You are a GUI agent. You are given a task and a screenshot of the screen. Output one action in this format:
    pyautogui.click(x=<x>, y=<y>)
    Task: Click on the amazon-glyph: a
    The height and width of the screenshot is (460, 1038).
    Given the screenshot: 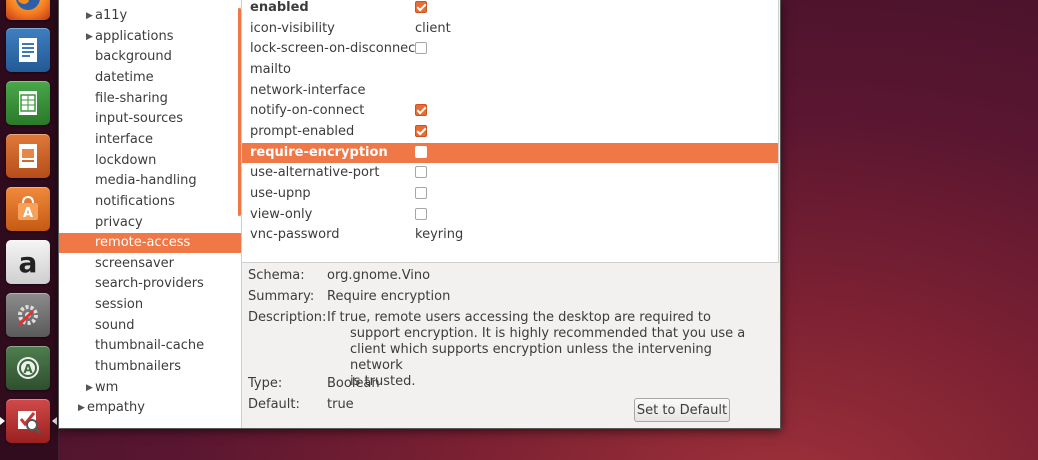 What is the action you would take?
    pyautogui.click(x=28, y=262)
    